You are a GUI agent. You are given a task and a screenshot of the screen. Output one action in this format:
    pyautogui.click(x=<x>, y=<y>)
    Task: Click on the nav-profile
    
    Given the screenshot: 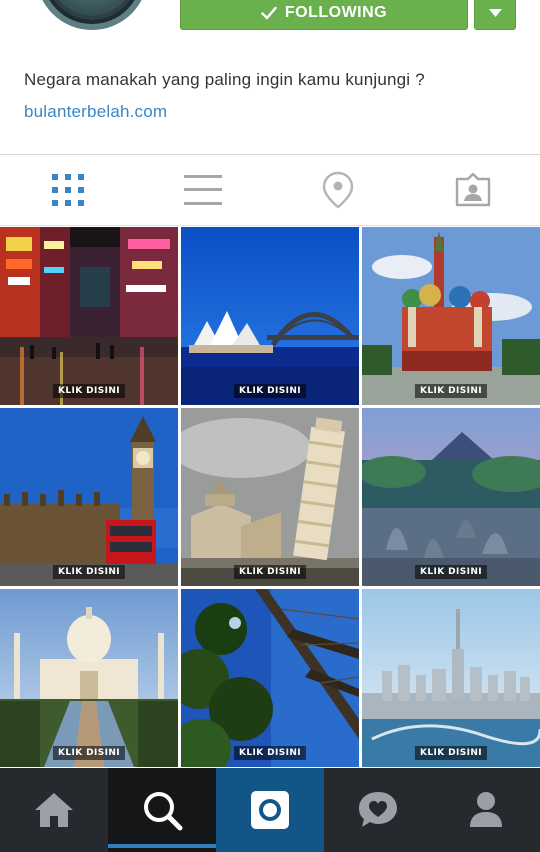 What is the action you would take?
    pyautogui.click(x=486, y=810)
    